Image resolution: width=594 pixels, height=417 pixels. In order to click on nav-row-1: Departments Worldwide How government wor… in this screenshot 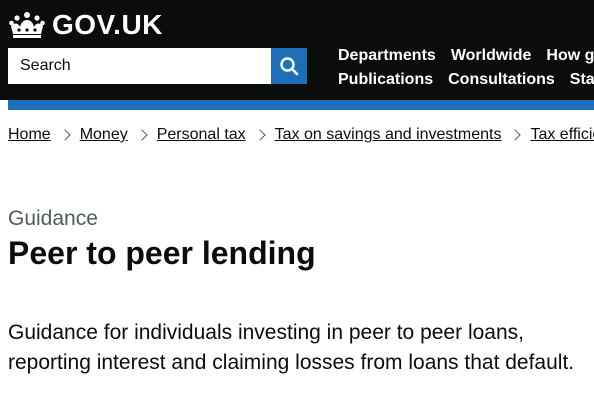, I will do `click(466, 56)`.